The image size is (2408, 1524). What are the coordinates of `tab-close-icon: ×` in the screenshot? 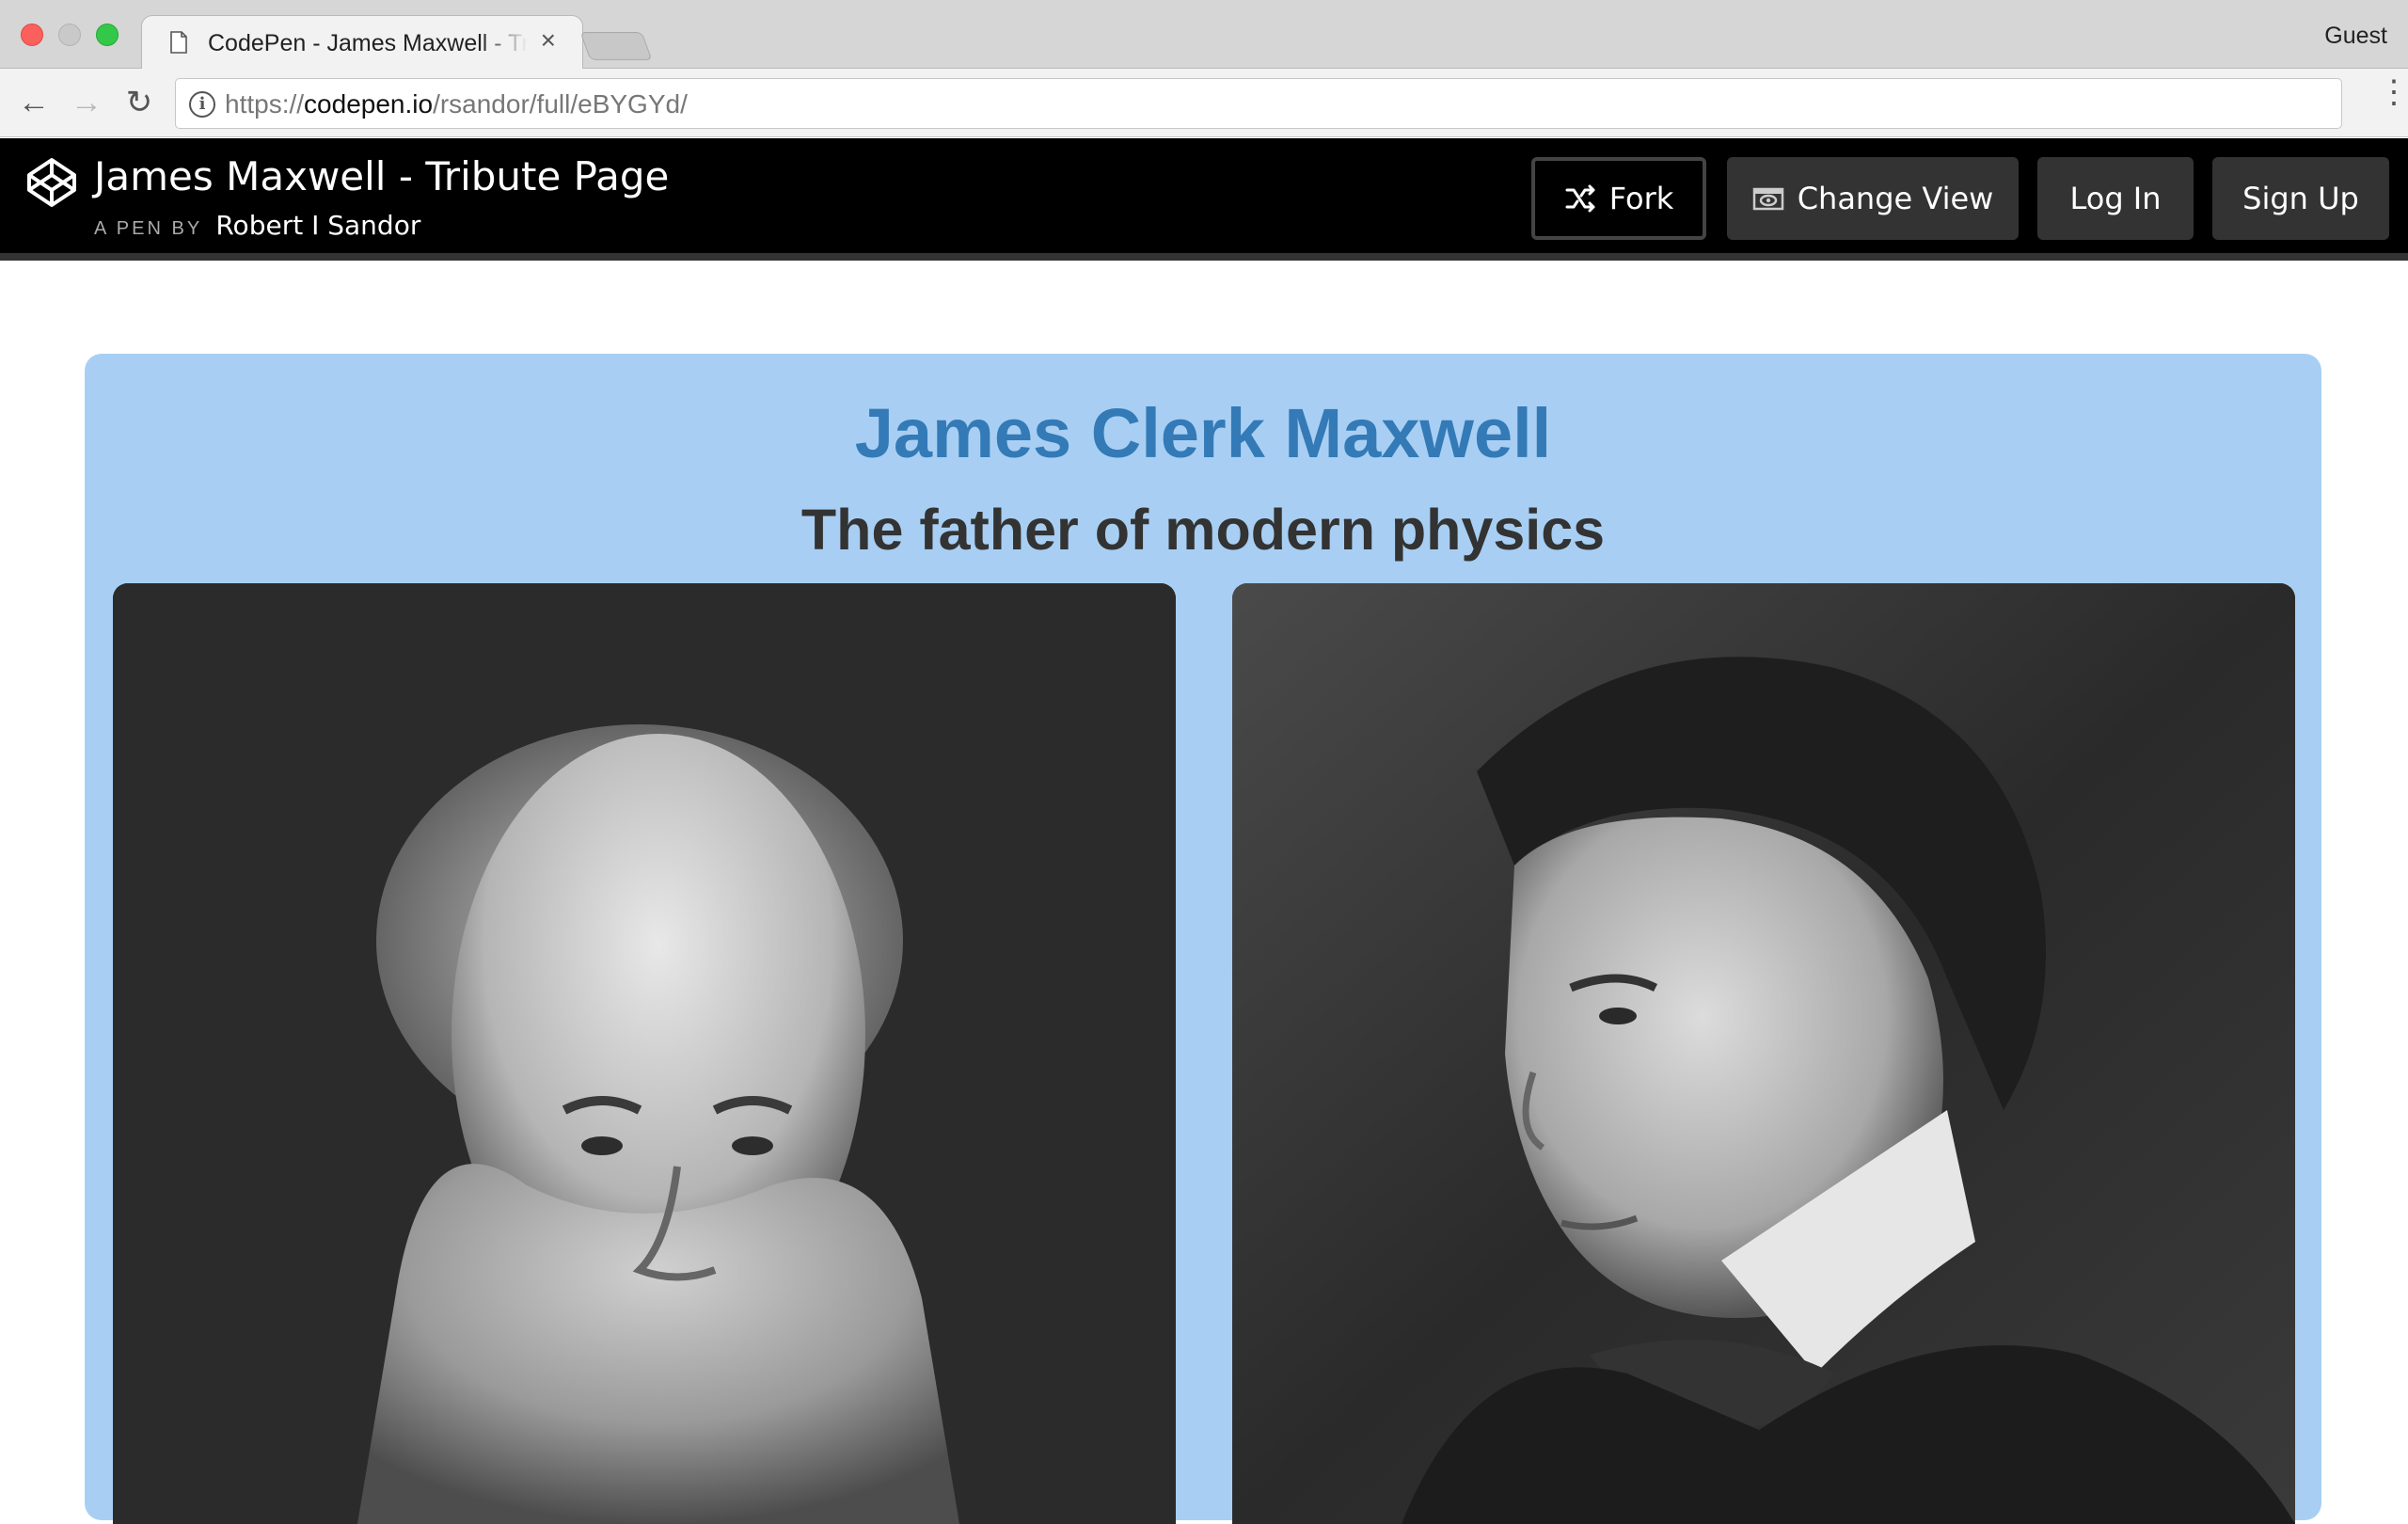 It's located at (549, 40).